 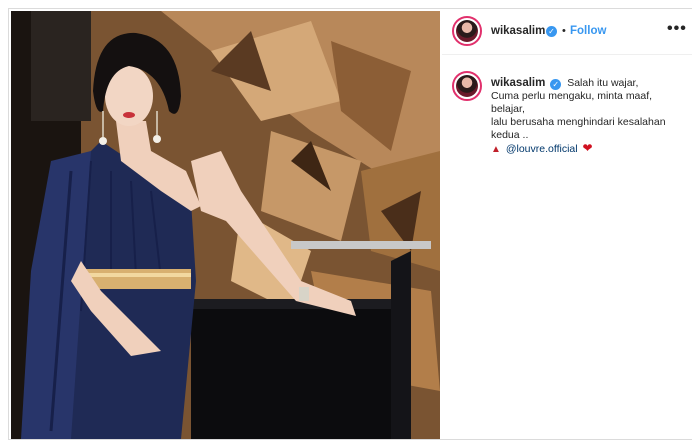 What do you see at coordinates (588, 31) in the screenshot?
I see `follow-button: Follow` at bounding box center [588, 31].